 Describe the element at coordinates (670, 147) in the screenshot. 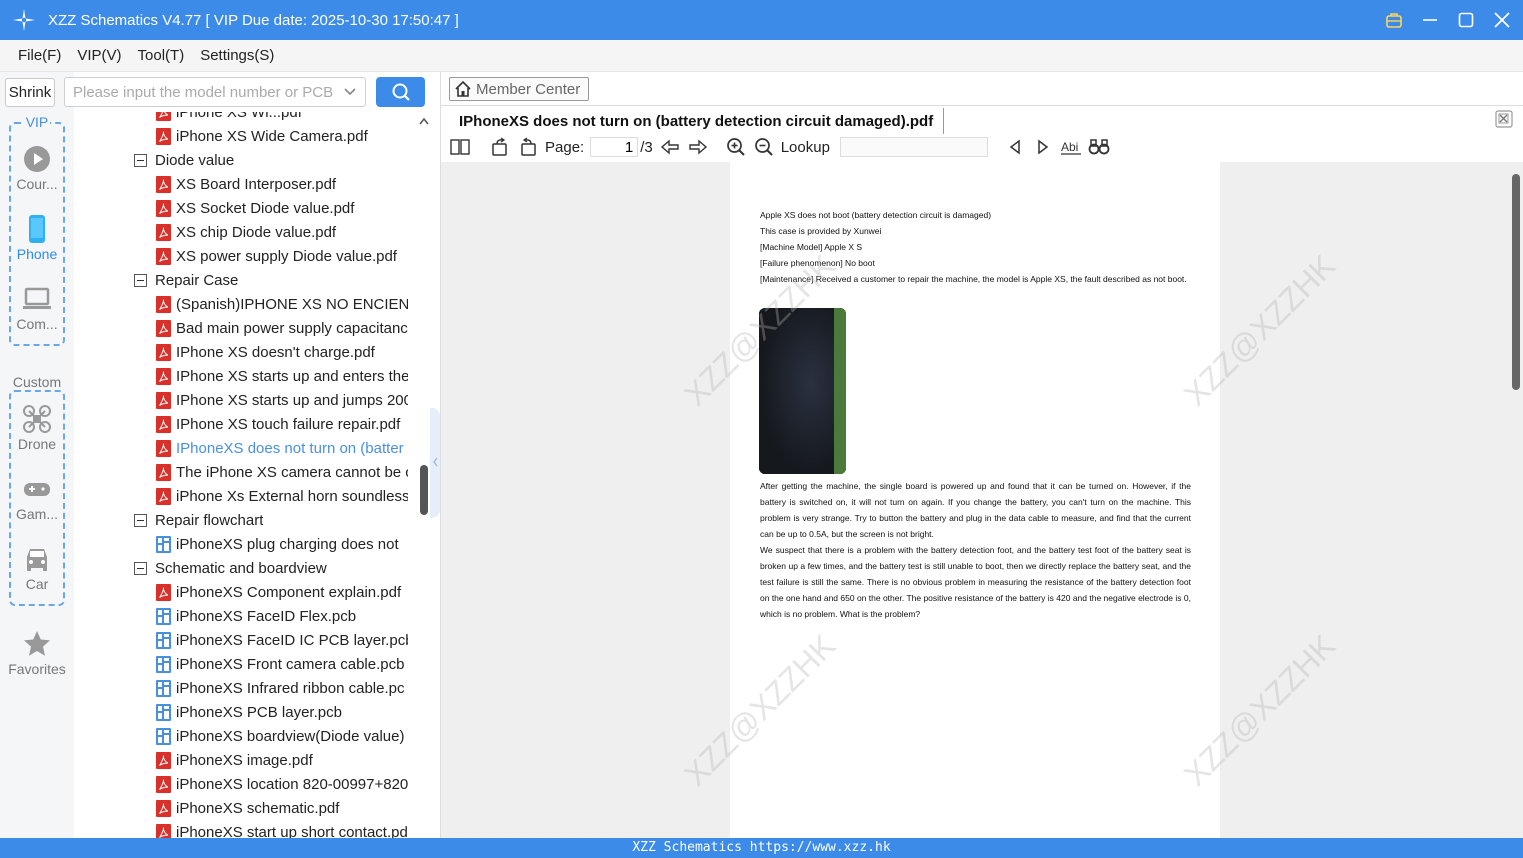

I see `prev-page-button` at that location.